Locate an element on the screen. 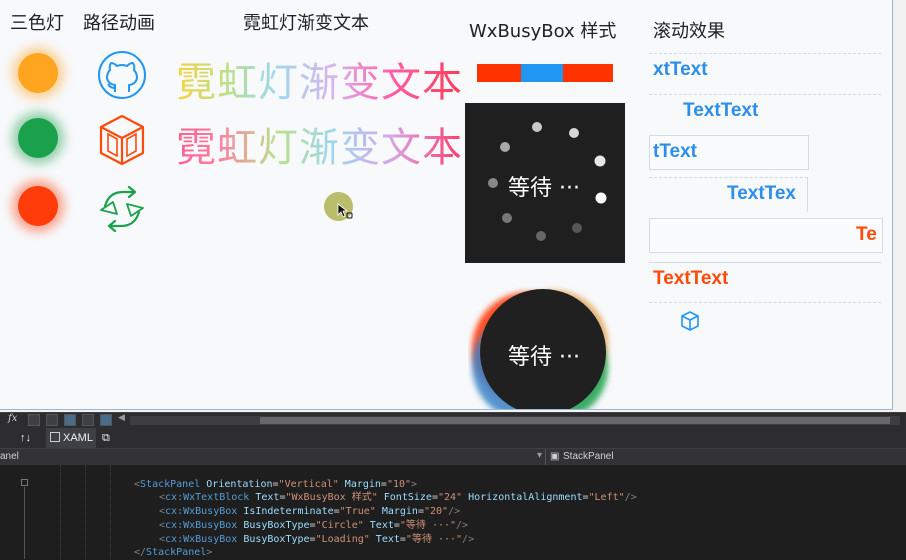 This screenshot has height=560, width=906. header-busybox-style: WxBusyBox 样式 is located at coordinates (543, 31).